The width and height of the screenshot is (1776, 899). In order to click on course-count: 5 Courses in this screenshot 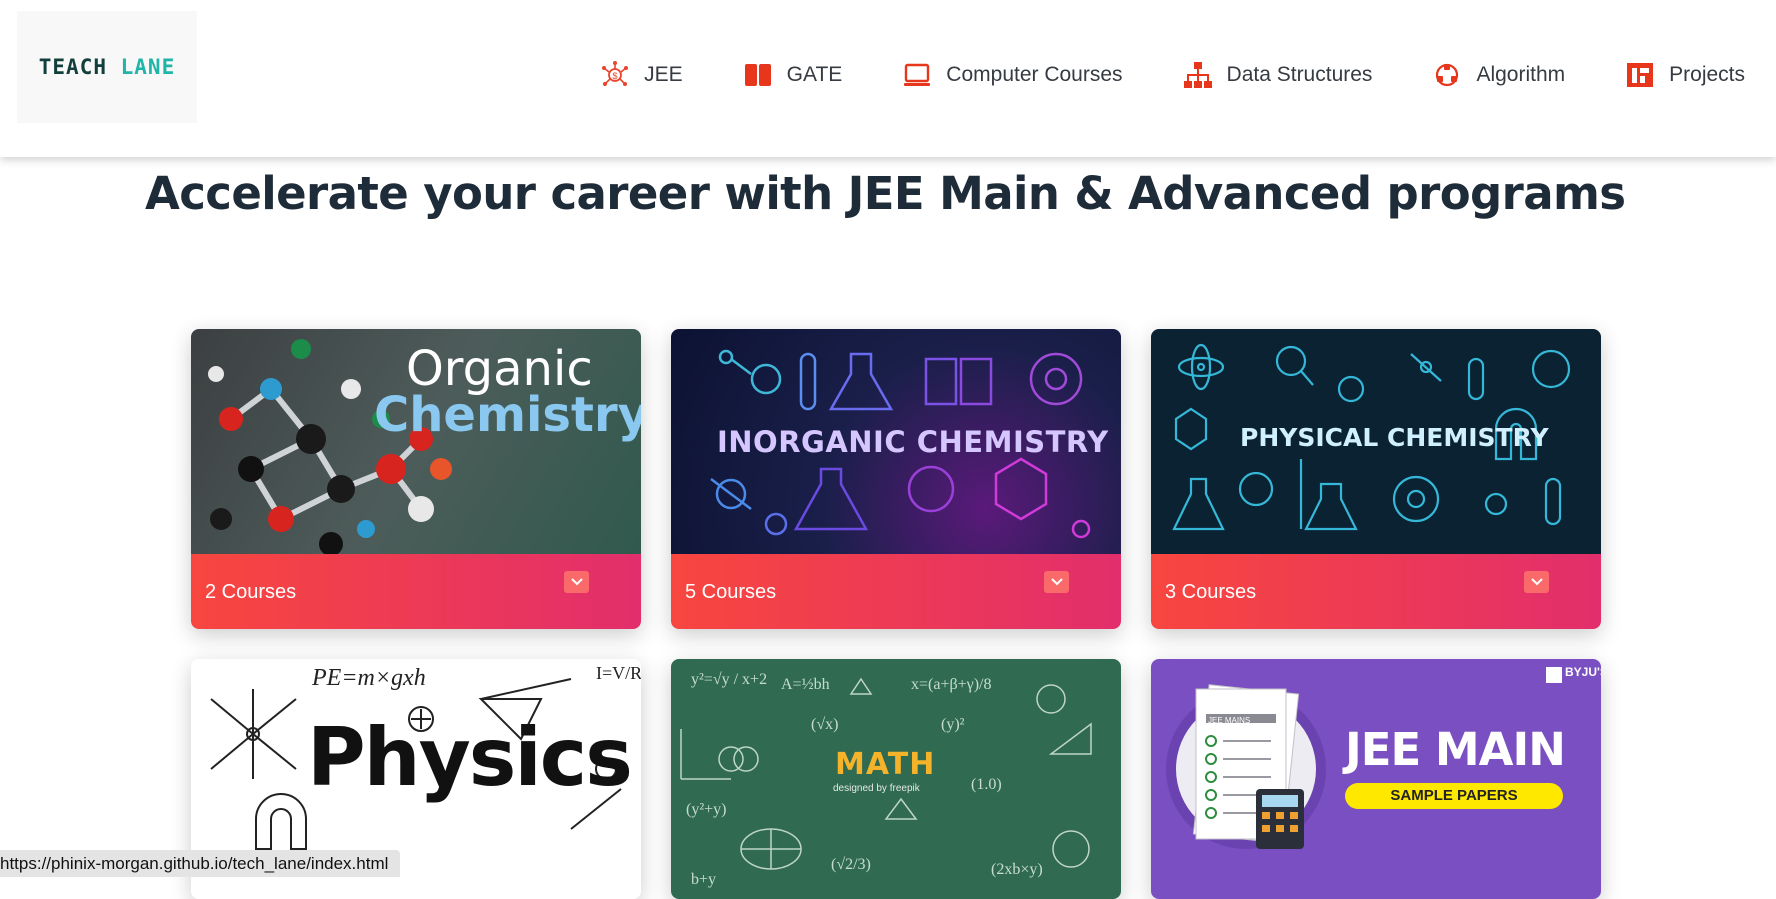, I will do `click(731, 592)`.